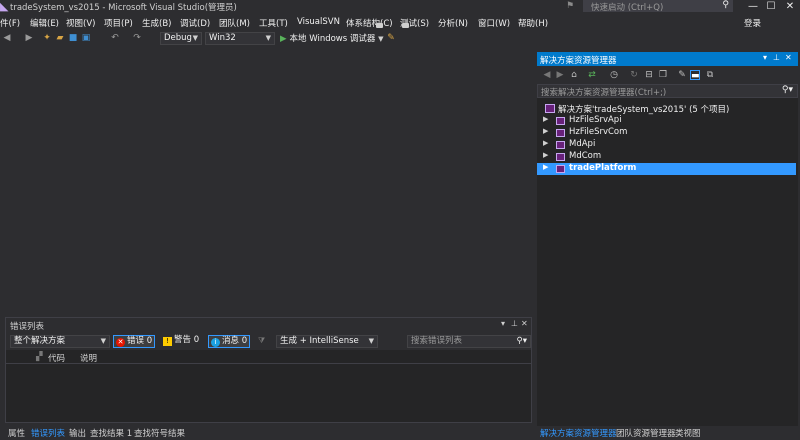 This screenshot has width=800, height=440. What do you see at coordinates (627, 8) in the screenshot?
I see `quick-launch-placeholder: 快速启动 (Ctrl+Q)` at bounding box center [627, 8].